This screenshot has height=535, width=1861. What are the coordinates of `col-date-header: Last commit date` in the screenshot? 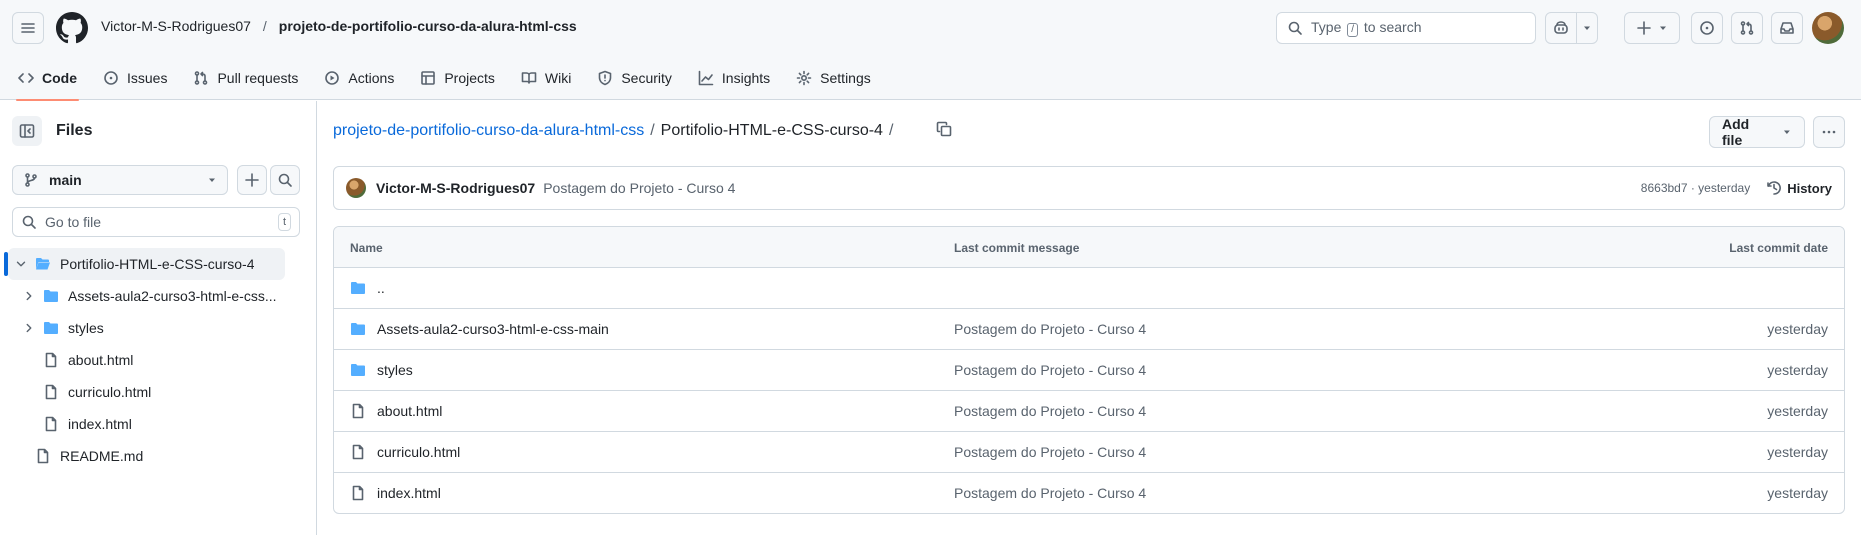 It's located at (1778, 248).